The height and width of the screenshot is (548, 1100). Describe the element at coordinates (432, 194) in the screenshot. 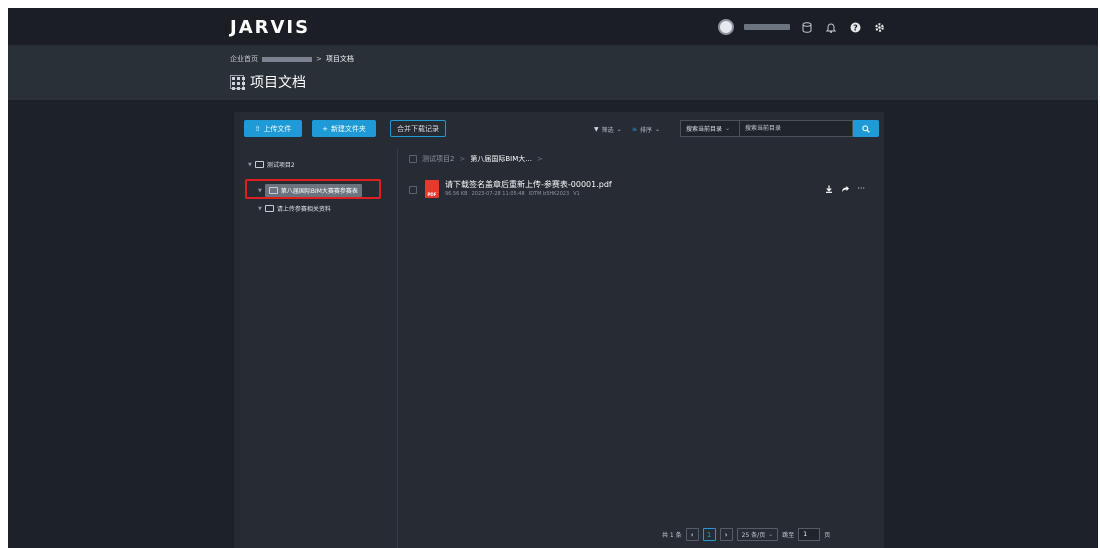

I see `pdf-badge: PDF` at that location.